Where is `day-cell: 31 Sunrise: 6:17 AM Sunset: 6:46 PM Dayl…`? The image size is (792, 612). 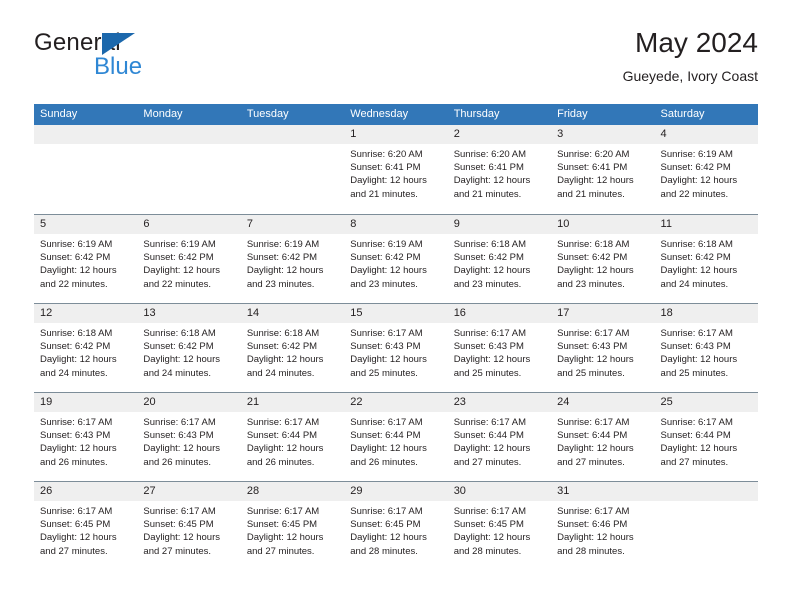
day-cell: 31 Sunrise: 6:17 AM Sunset: 6:46 PM Dayl… is located at coordinates (603, 526).